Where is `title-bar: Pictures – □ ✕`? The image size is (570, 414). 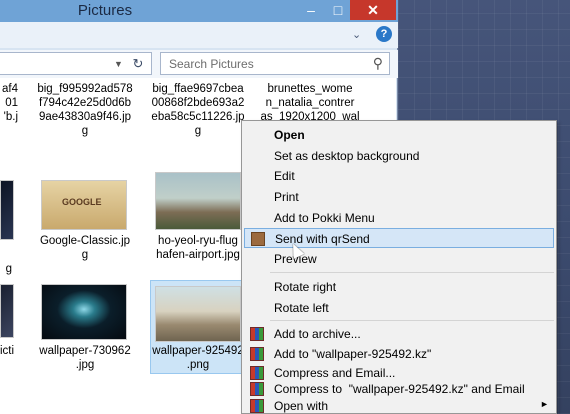
title-bar: Pictures – □ ✕ is located at coordinates (199, 11).